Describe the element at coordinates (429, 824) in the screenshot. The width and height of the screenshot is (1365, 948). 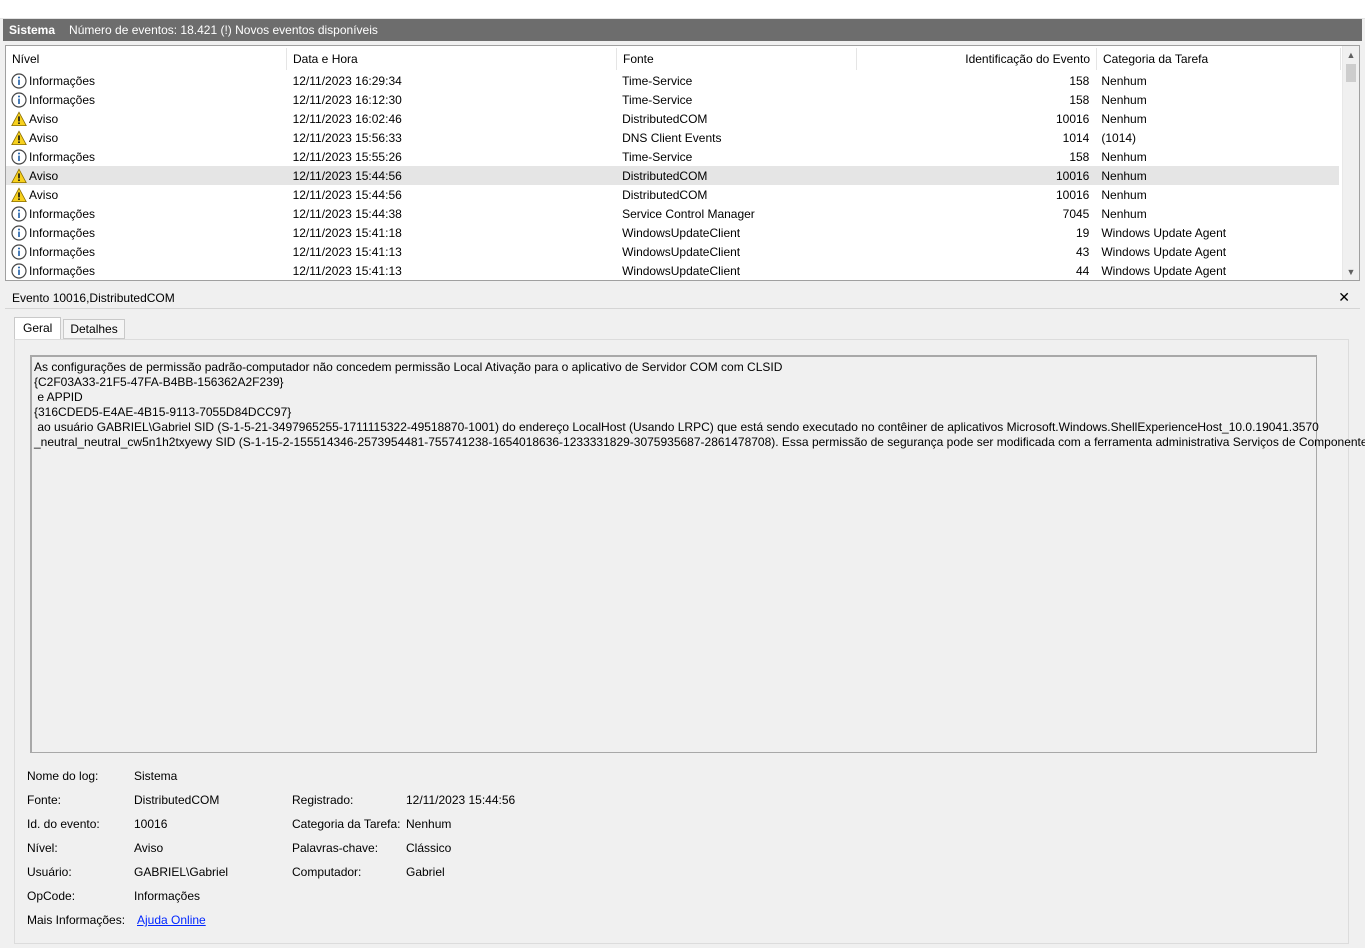
I see `task-category-value: Nenhum` at that location.